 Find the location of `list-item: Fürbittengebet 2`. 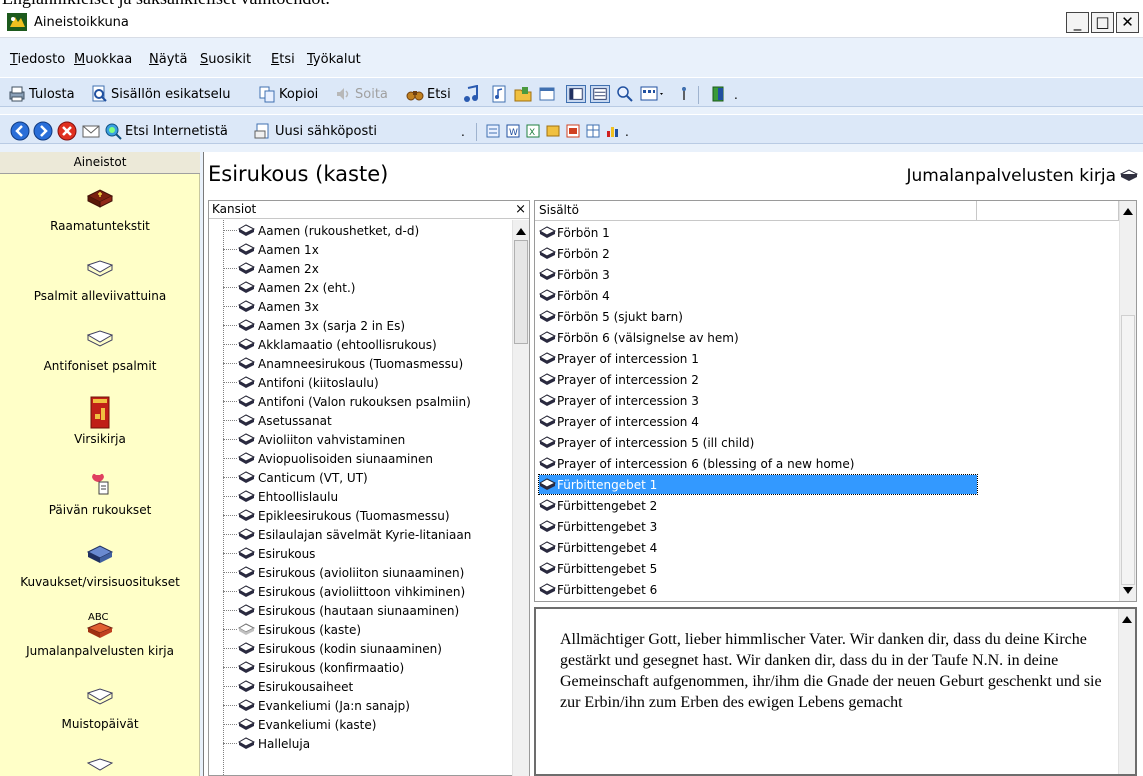

list-item: Fürbittengebet 2 is located at coordinates (600, 505).